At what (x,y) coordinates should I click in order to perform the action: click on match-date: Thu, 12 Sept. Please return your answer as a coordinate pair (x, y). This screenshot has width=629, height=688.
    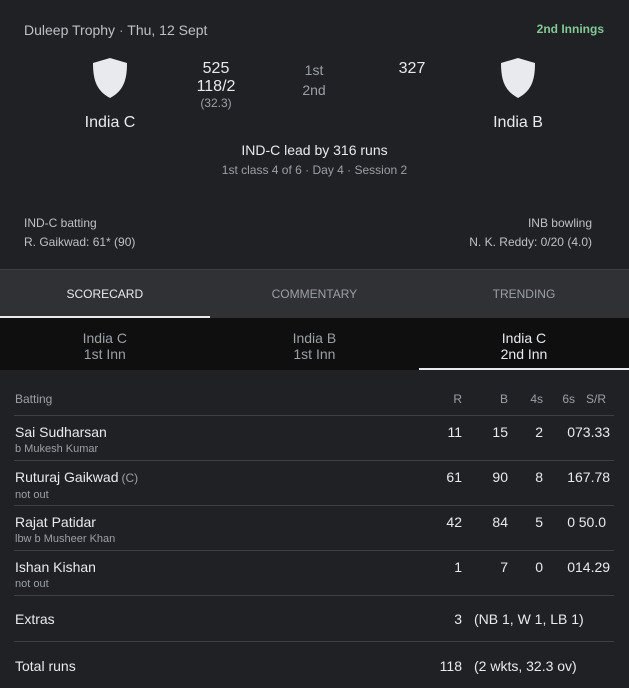
    Looking at the image, I should click on (167, 30).